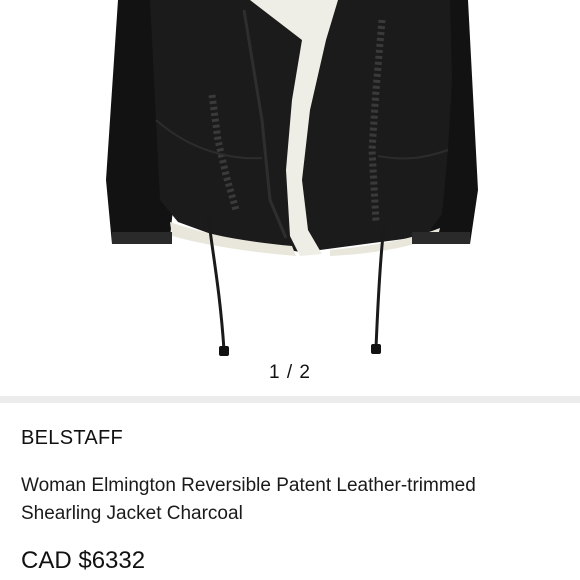  I want to click on section-divider, so click(290, 399).